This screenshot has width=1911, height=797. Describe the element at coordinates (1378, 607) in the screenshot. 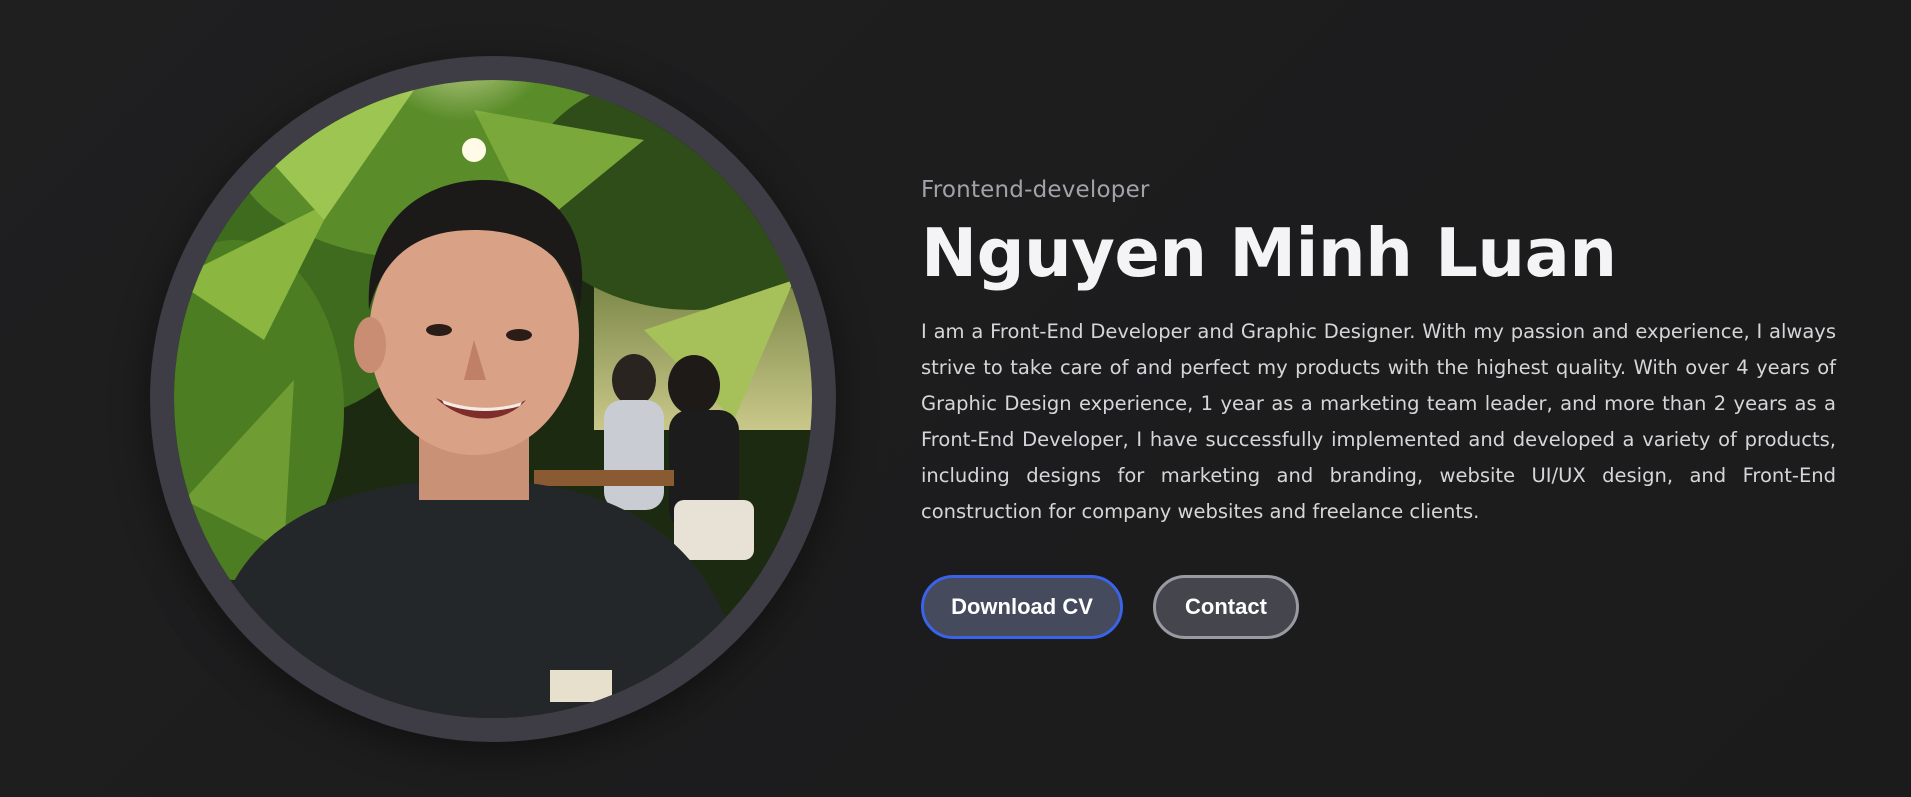

I see `cta-group: Download CV Contact` at that location.